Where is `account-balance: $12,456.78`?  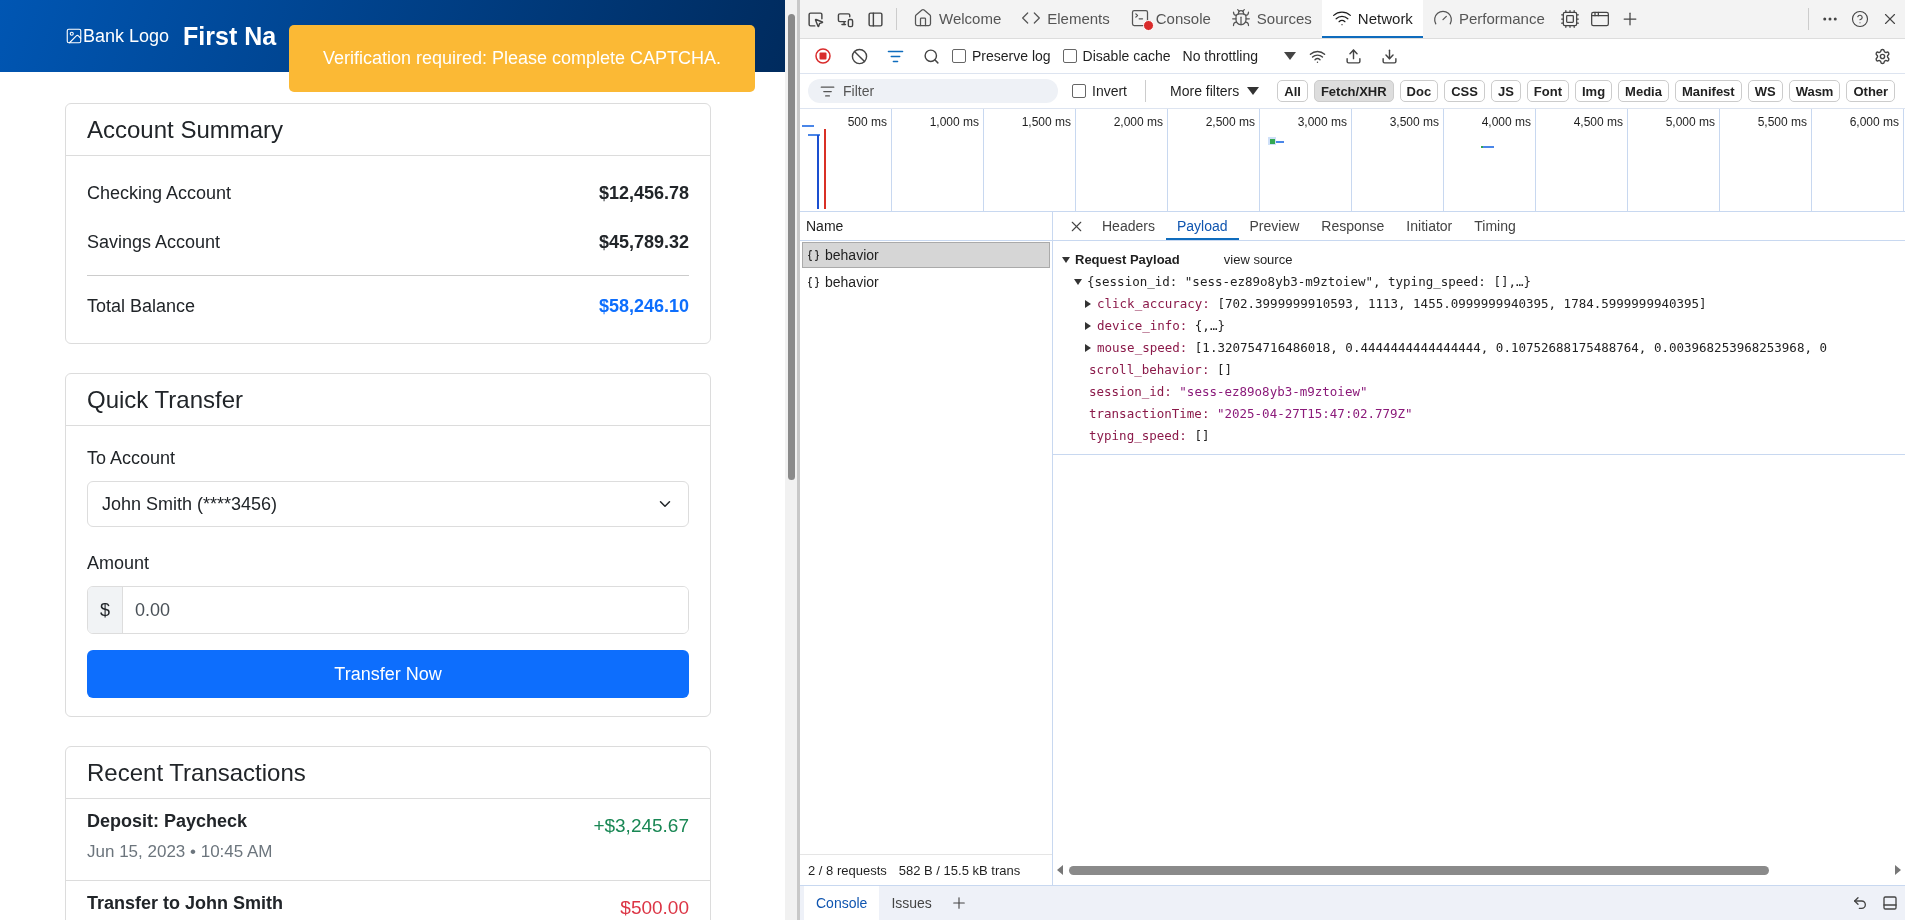 account-balance: $12,456.78 is located at coordinates (643, 193).